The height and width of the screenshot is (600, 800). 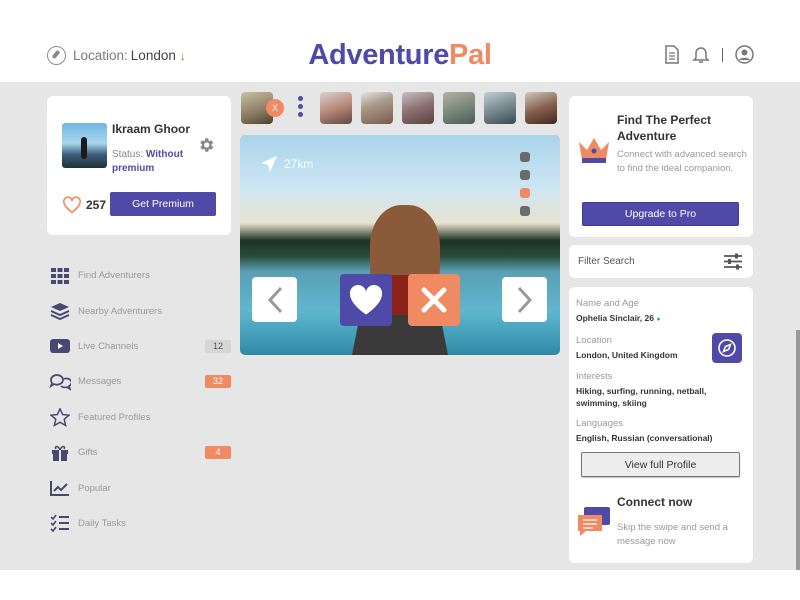 I want to click on get-premium-button: Get Premium, so click(x=163, y=204).